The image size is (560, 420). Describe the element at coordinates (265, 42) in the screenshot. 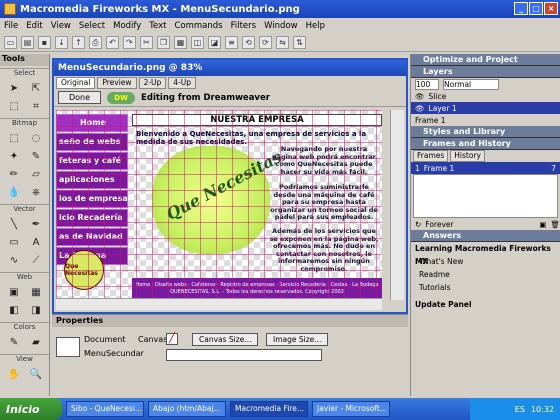

I see `rotate-cw-icon: ⟳` at that location.